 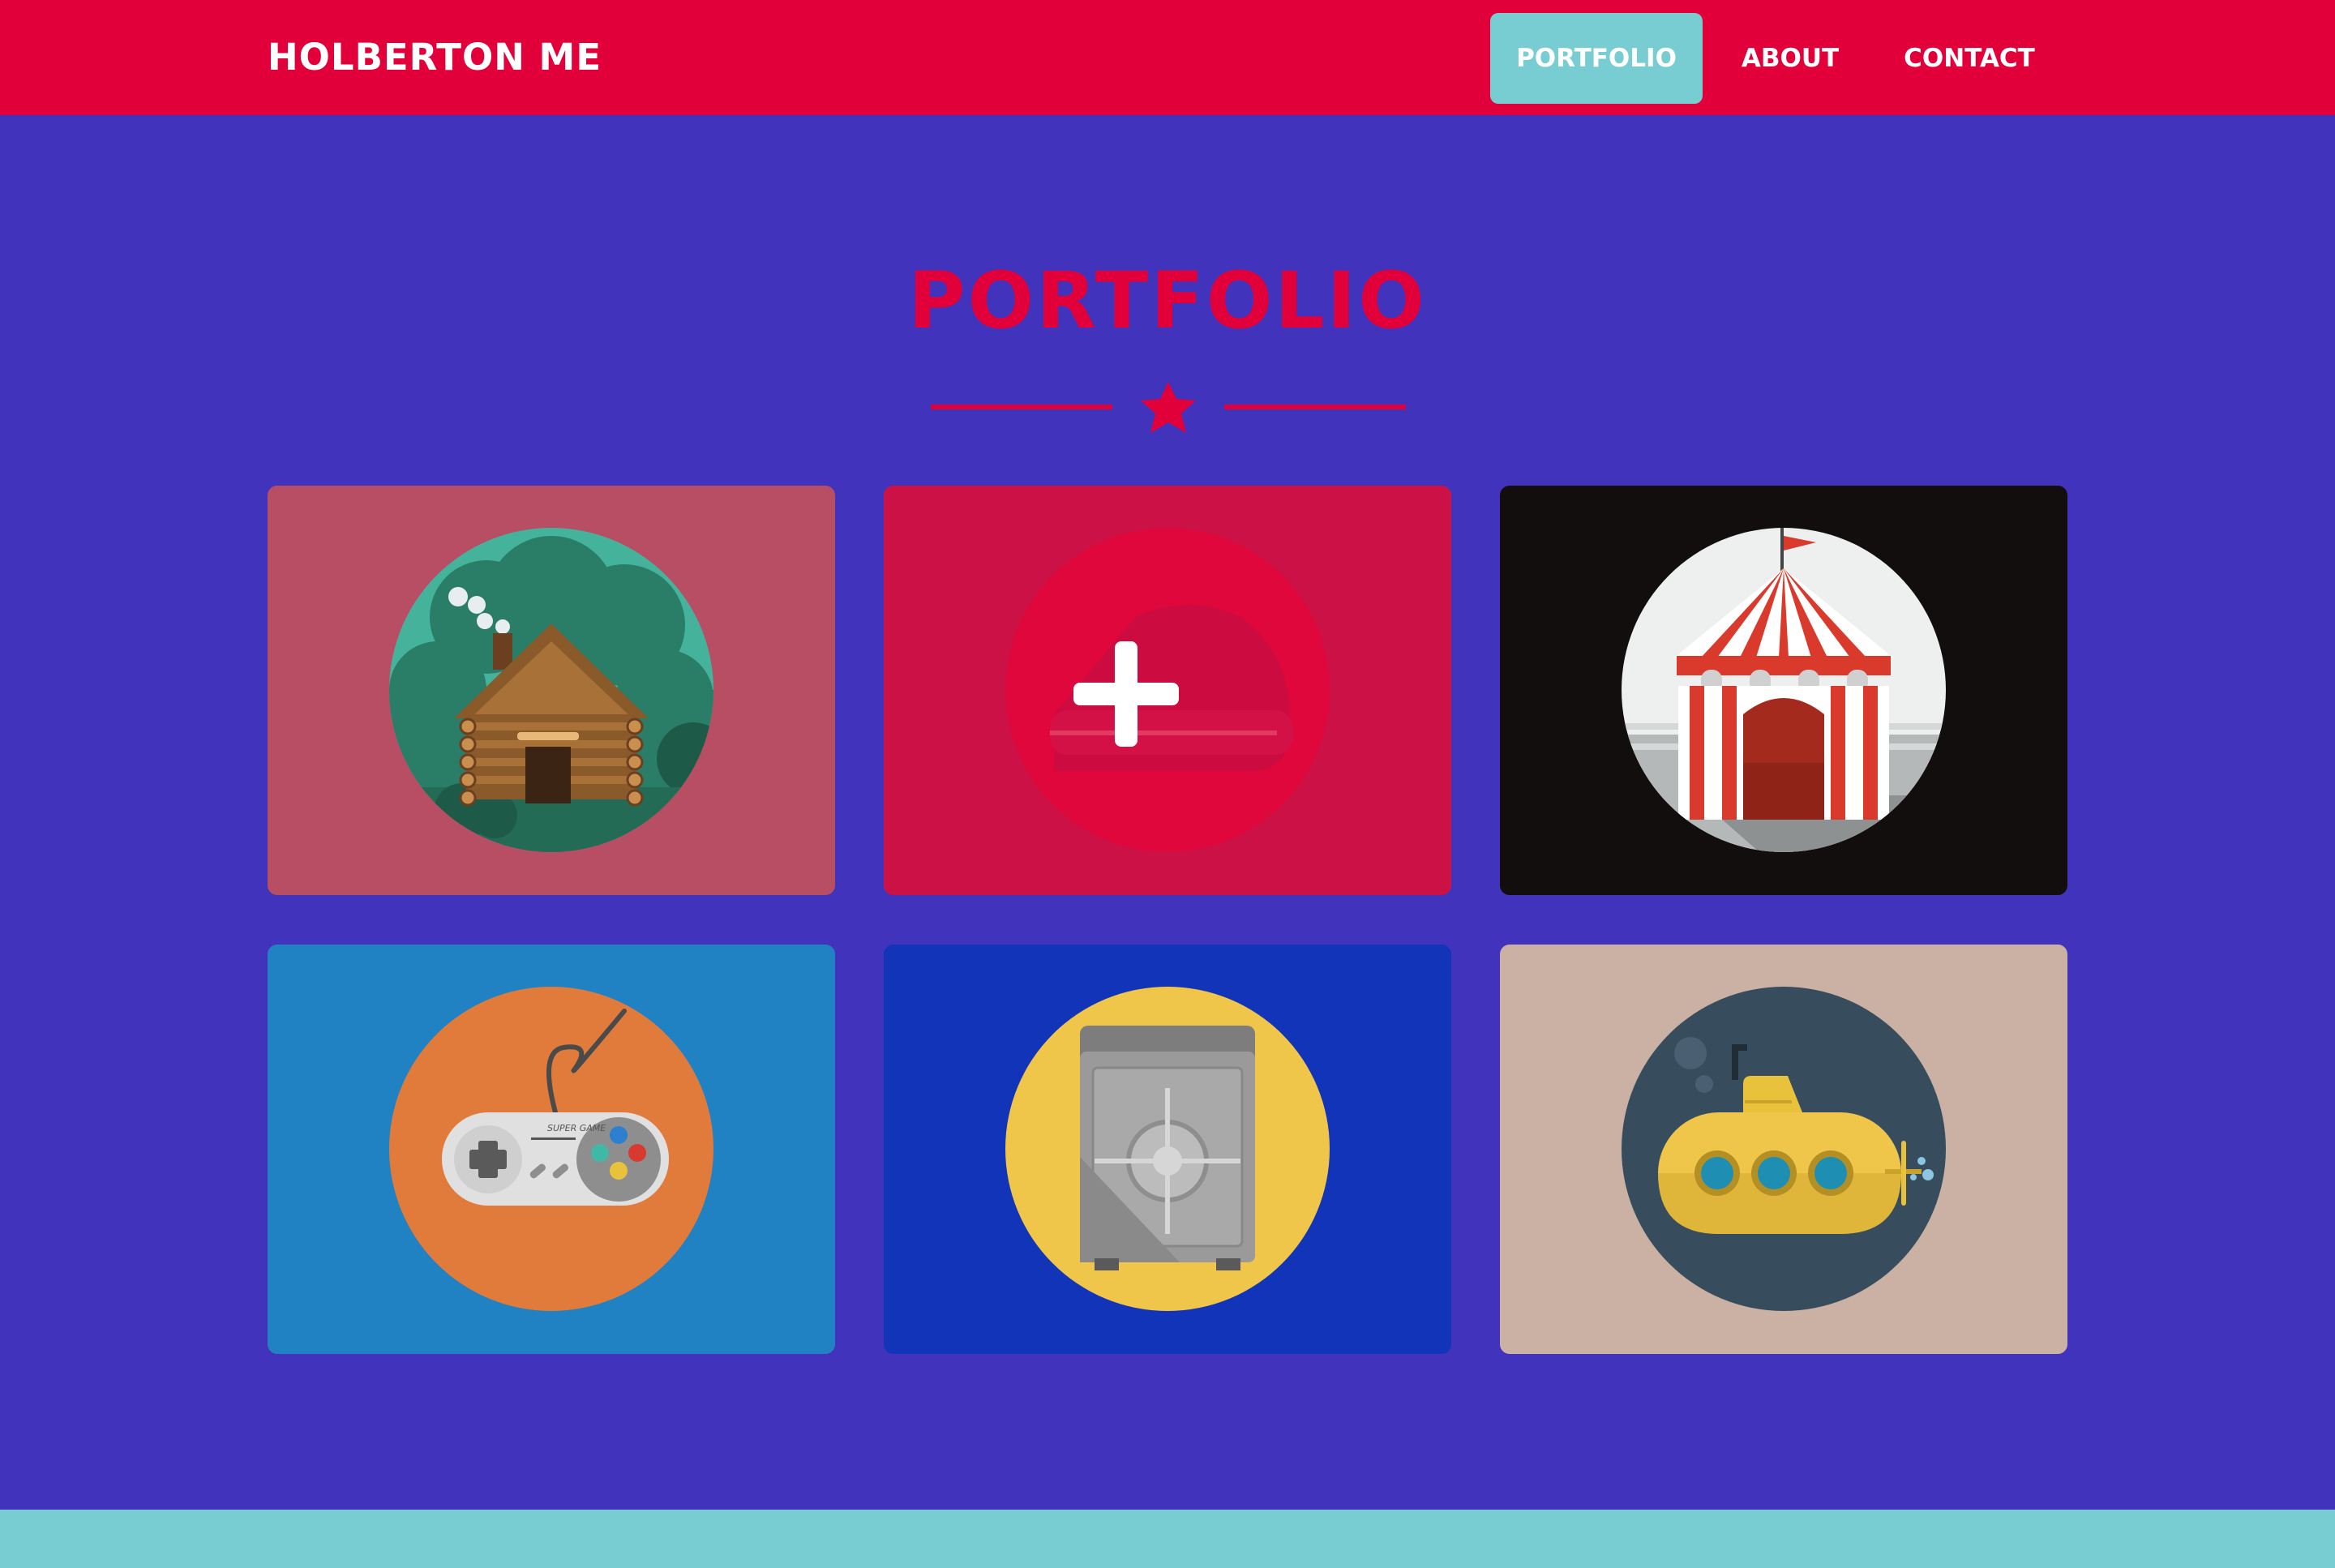 I want to click on brand-logo: HOLBERTON ME, so click(x=435, y=57).